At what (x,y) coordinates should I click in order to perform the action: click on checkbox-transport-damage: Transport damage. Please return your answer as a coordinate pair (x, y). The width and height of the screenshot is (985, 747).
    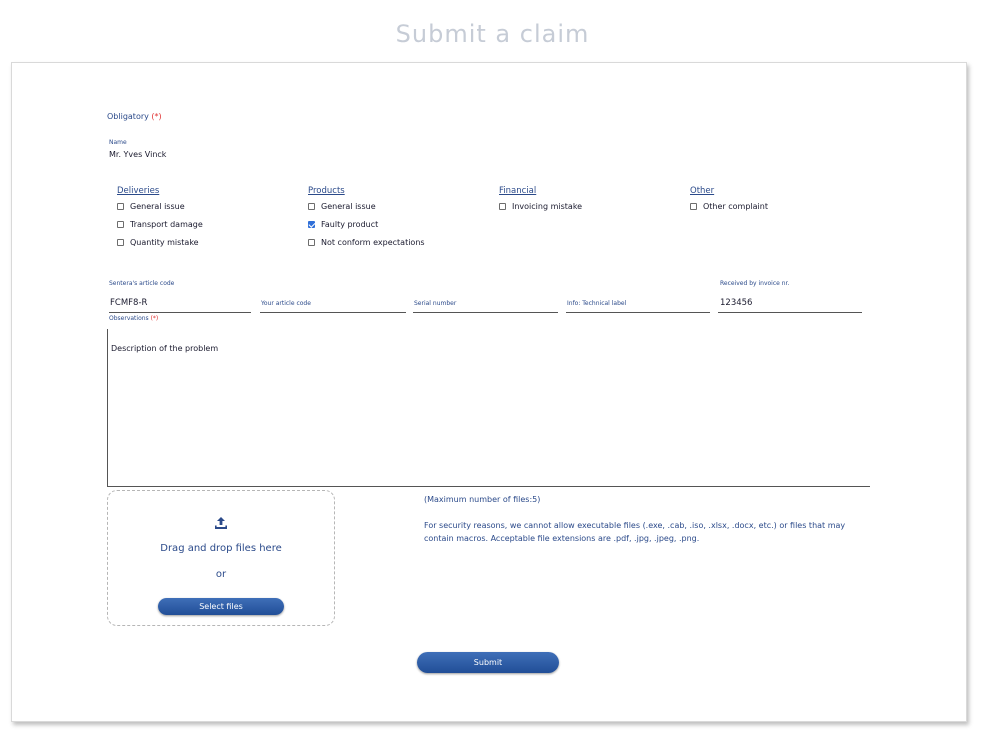
    Looking at the image, I should click on (160, 224).